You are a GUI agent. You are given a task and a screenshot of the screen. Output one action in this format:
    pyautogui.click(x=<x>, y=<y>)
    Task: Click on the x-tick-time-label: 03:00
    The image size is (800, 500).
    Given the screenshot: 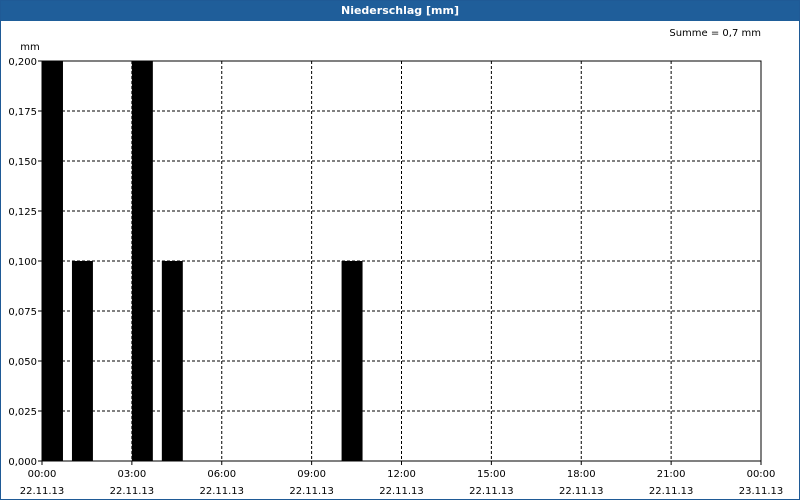 What is the action you would take?
    pyautogui.click(x=131, y=474)
    